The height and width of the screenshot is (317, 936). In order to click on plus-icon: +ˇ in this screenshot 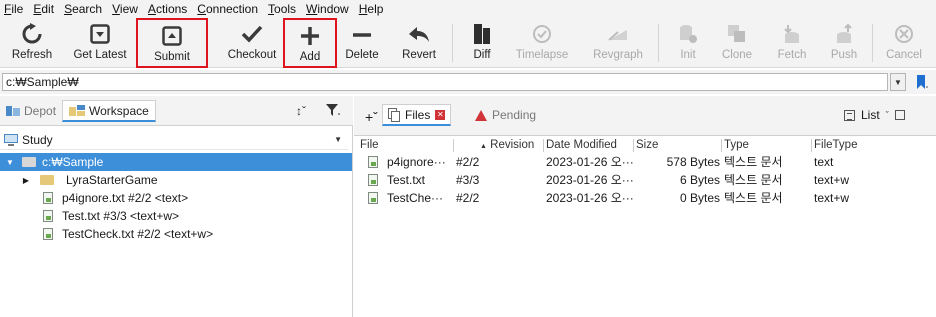, I will do `click(371, 117)`.